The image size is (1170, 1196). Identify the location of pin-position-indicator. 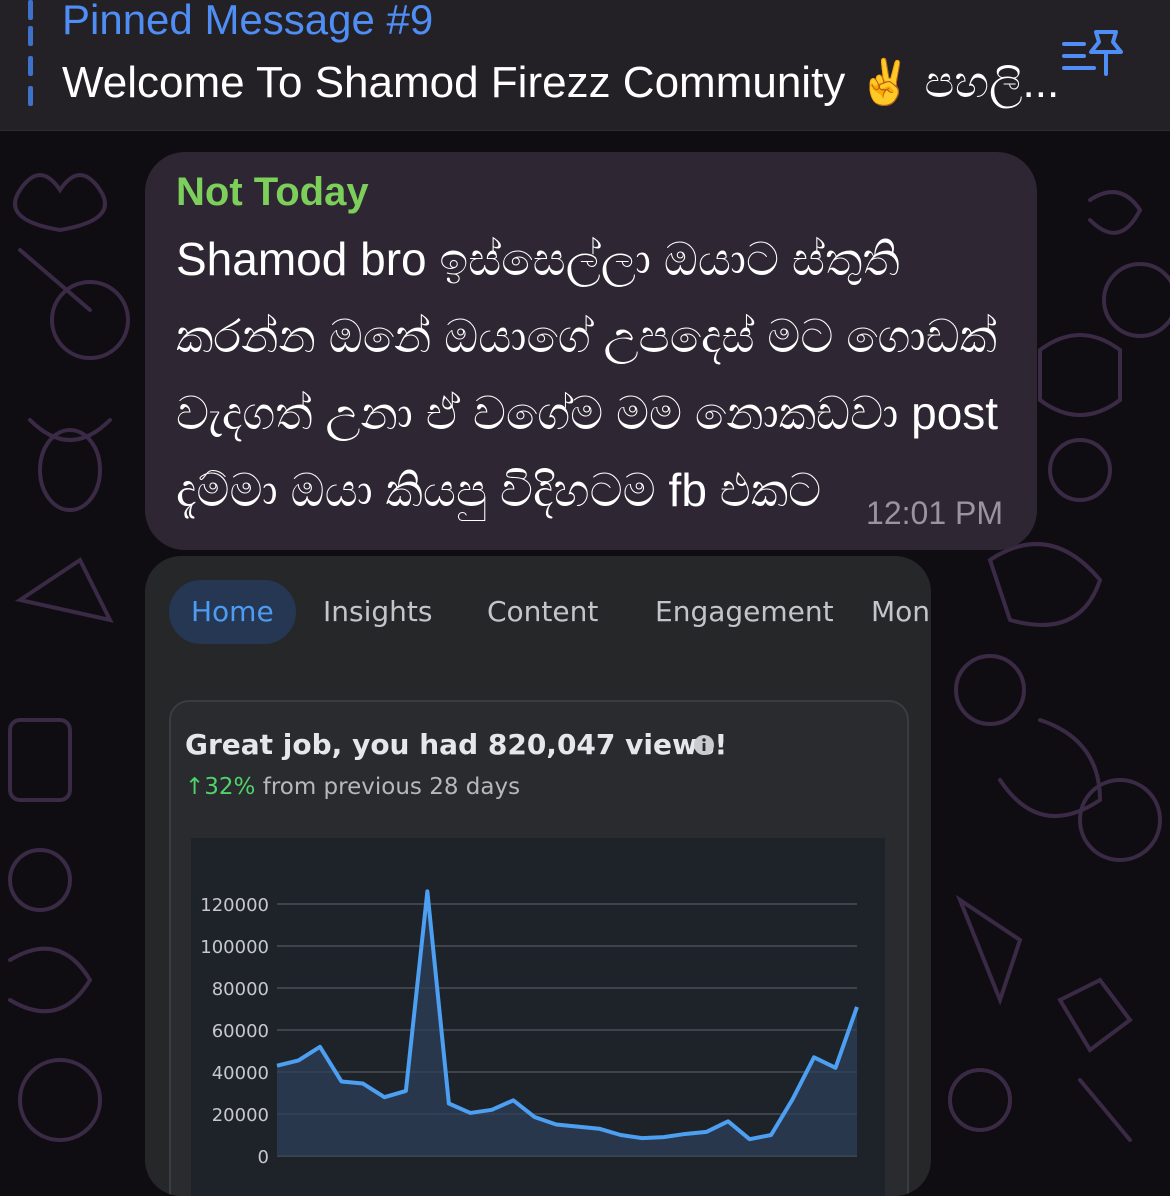
(32, 55).